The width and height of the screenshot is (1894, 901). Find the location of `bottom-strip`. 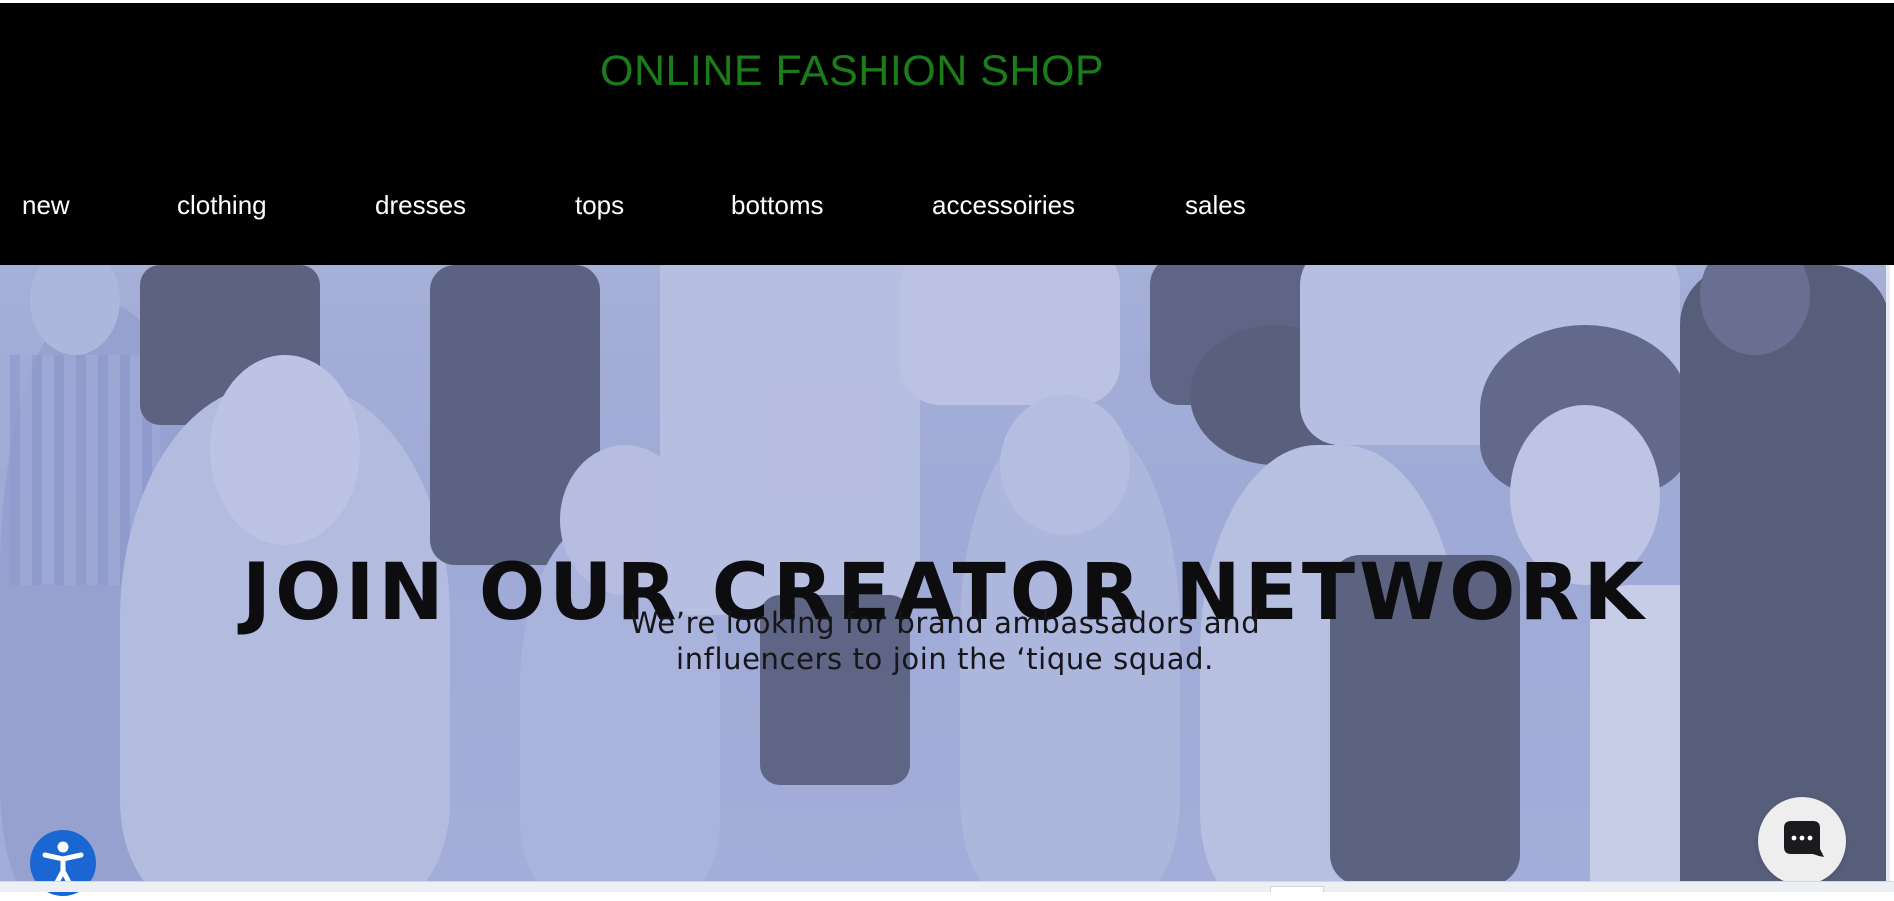

bottom-strip is located at coordinates (947, 886).